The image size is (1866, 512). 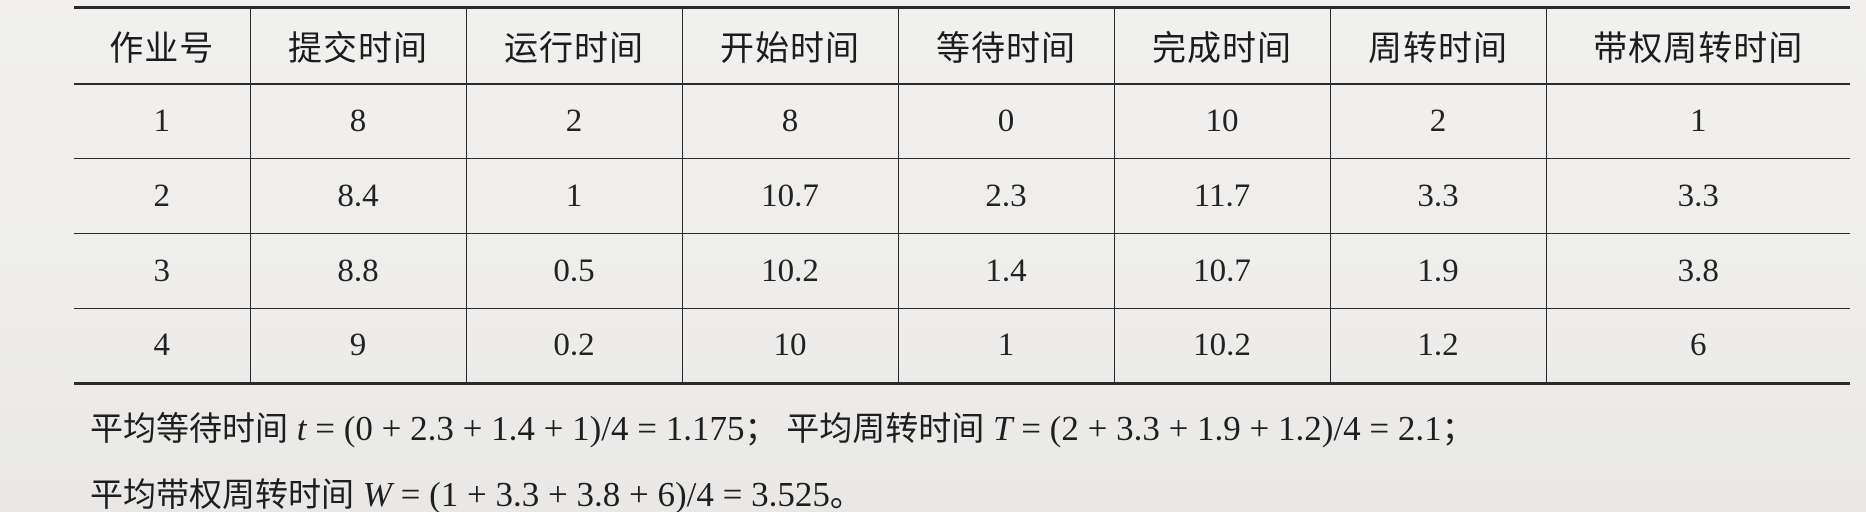 I want to click on avg-weighted-turnaround-label: 平均带权周转时间, so click(x=222, y=493).